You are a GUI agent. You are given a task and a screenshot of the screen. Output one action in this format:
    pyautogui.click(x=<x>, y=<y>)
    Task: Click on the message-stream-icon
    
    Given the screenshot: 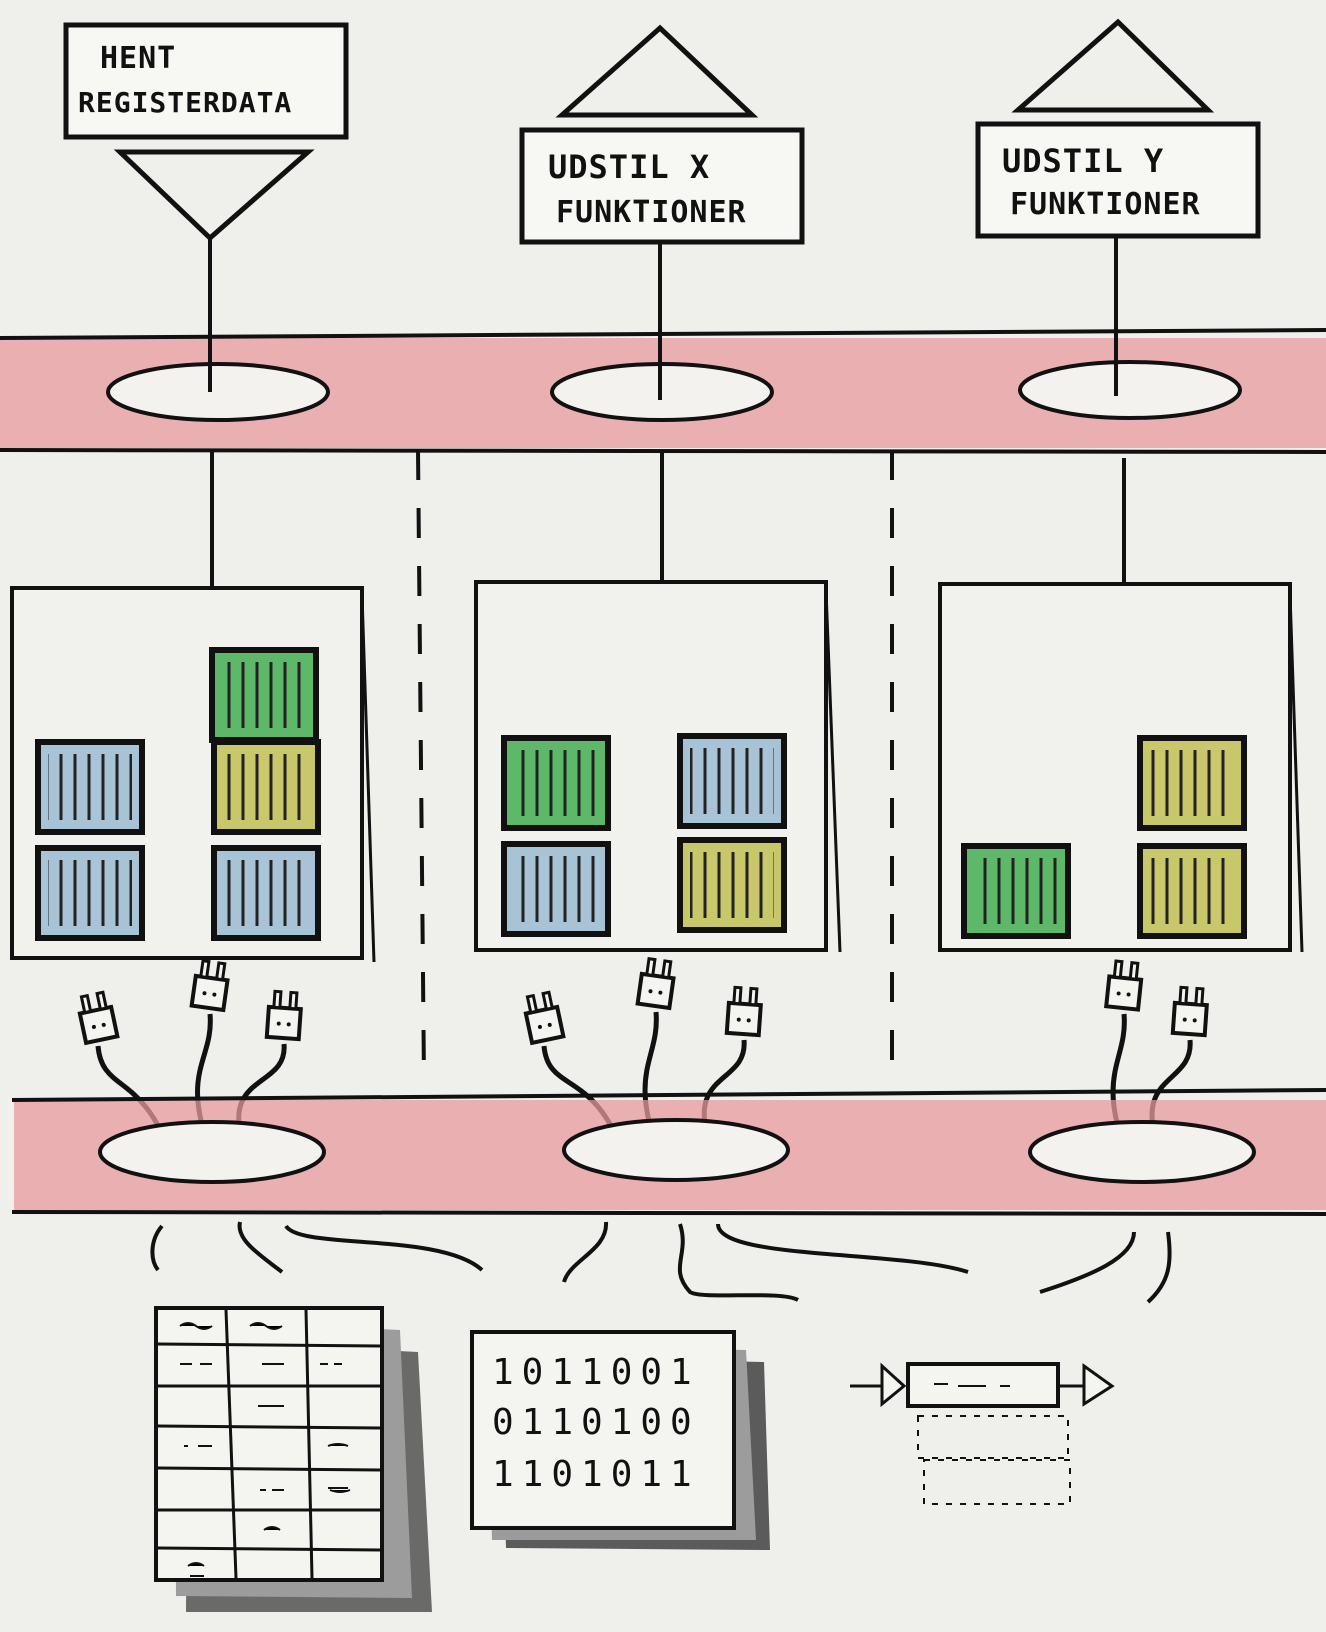 What is the action you would take?
    pyautogui.click(x=982, y=1433)
    